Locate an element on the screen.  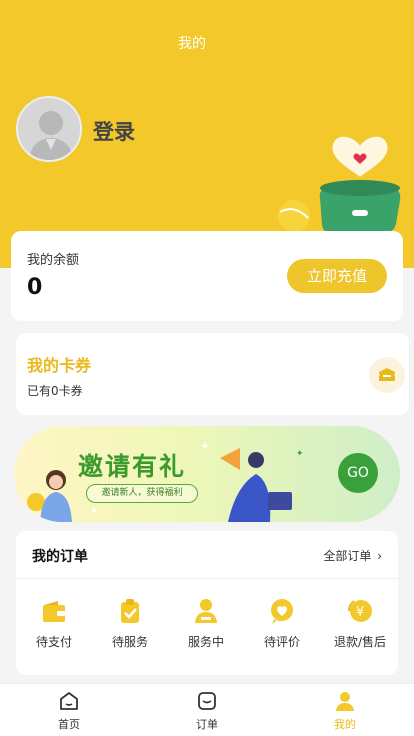
order-status-refund: ¥ 退款/售后 is located at coordinates (360, 623).